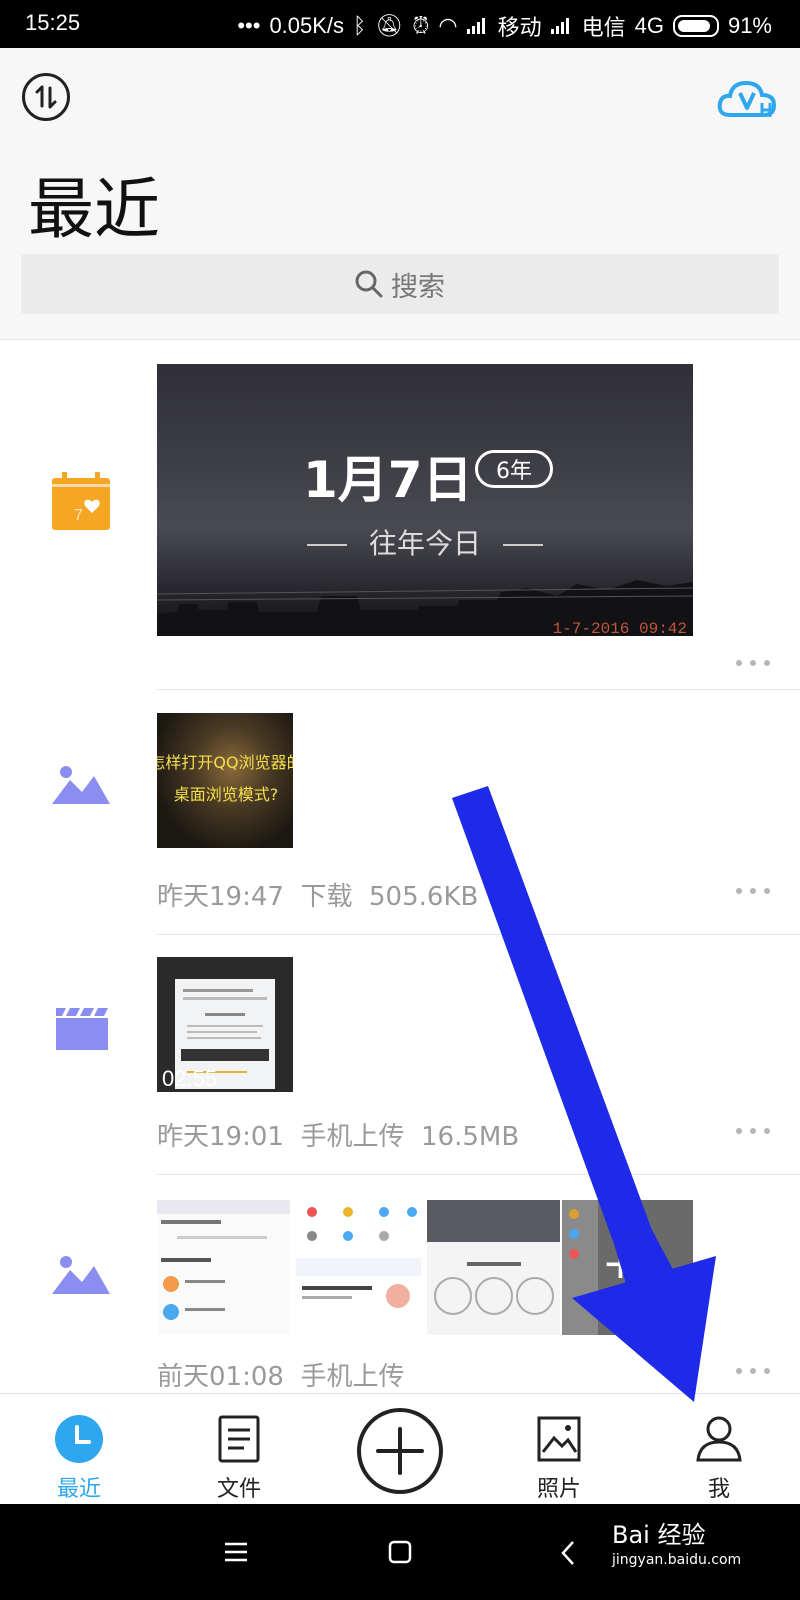 The height and width of the screenshot is (1600, 800). What do you see at coordinates (619, 628) in the screenshot?
I see `photo-timestamp: 1-7-2016 09:42` at bounding box center [619, 628].